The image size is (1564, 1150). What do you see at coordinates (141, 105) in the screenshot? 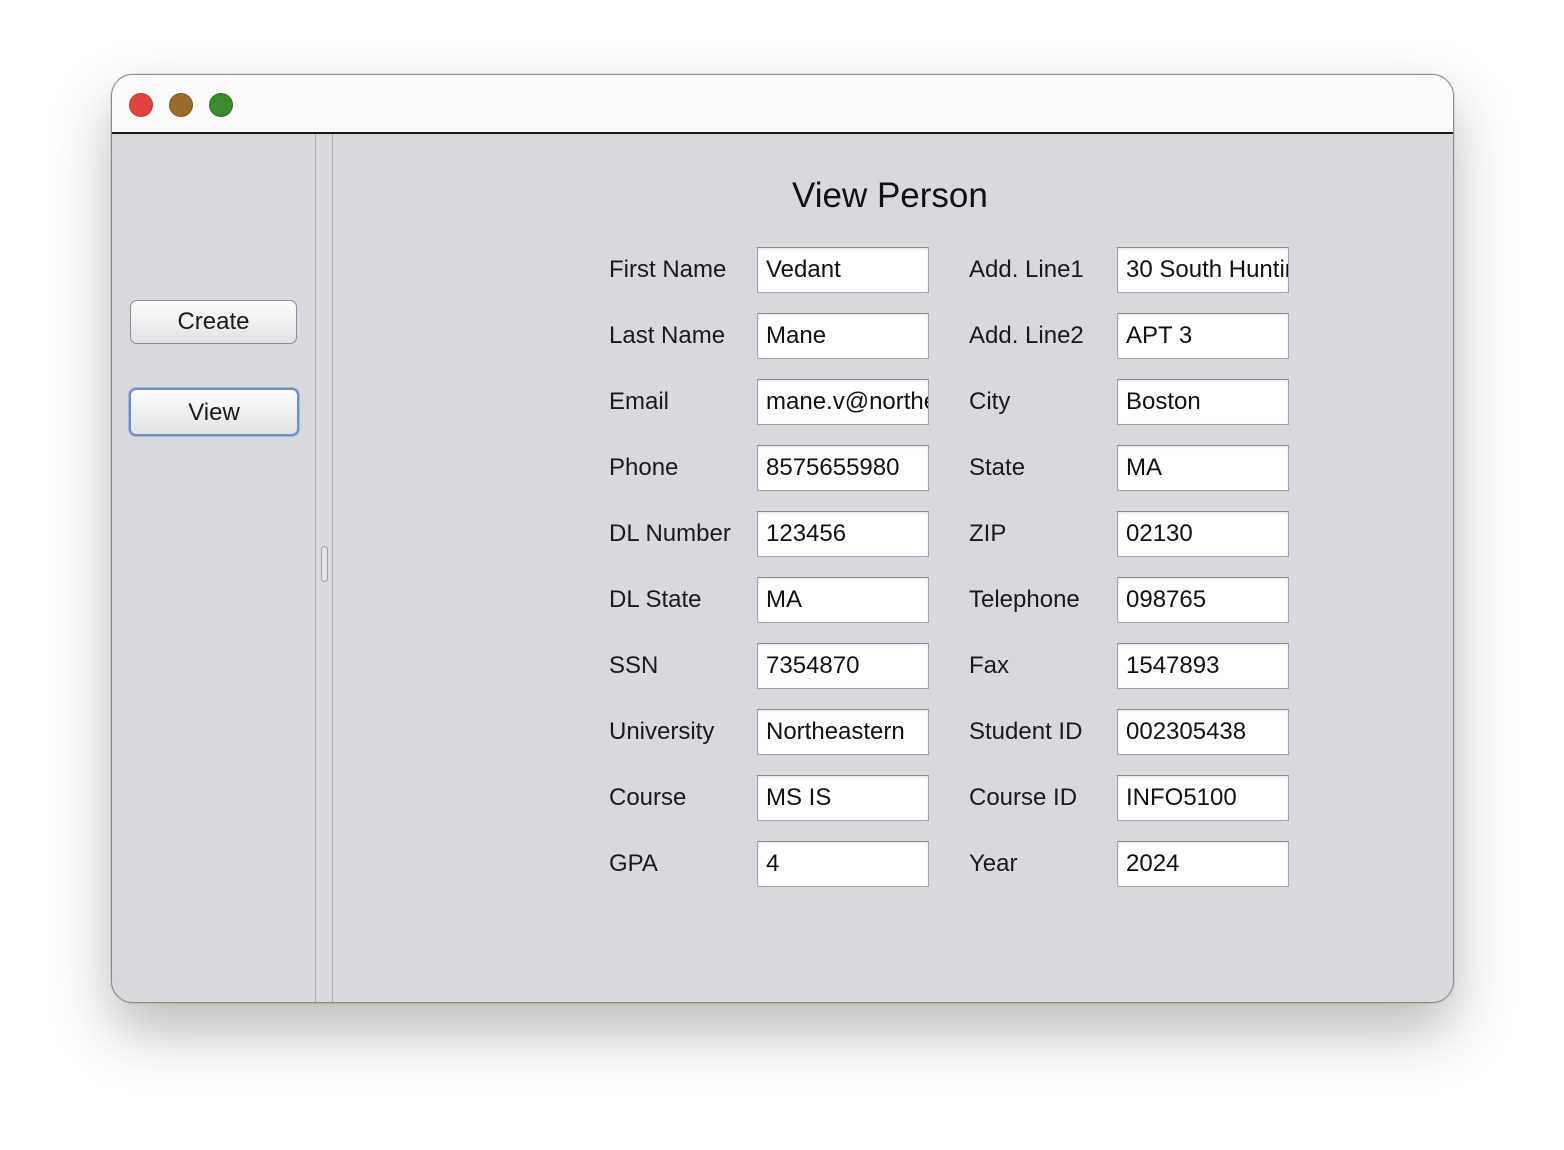
I see `close-window-button` at bounding box center [141, 105].